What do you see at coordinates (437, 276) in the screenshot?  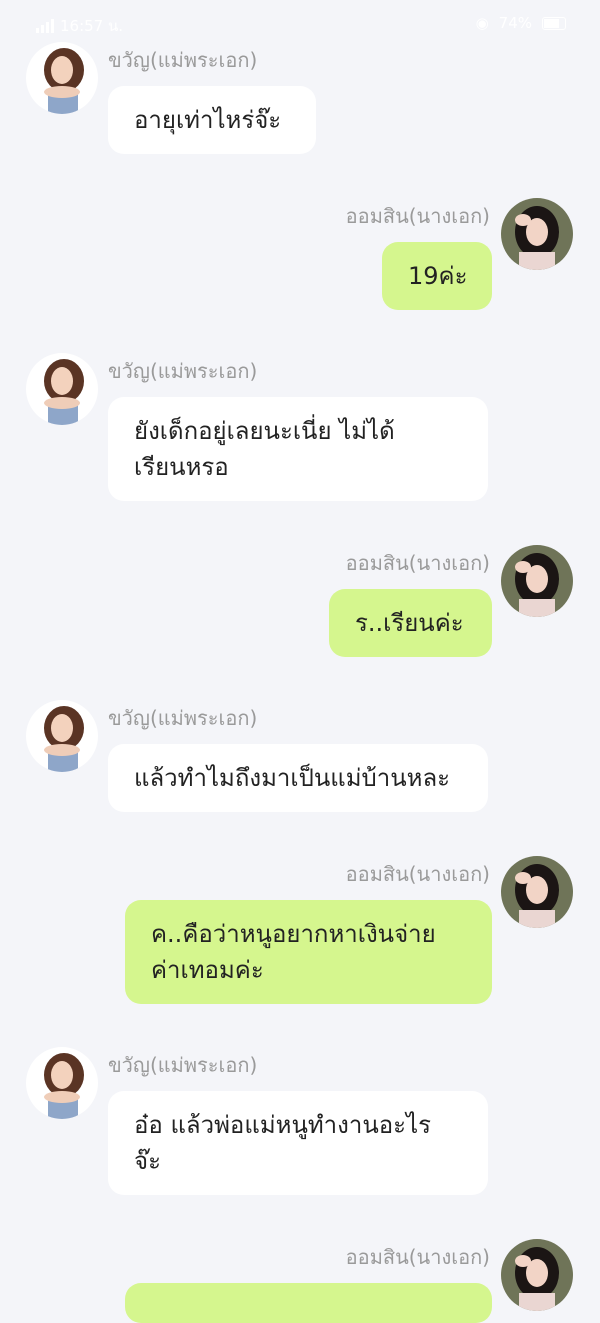 I see `message-bubble: 19ค่ะ` at bounding box center [437, 276].